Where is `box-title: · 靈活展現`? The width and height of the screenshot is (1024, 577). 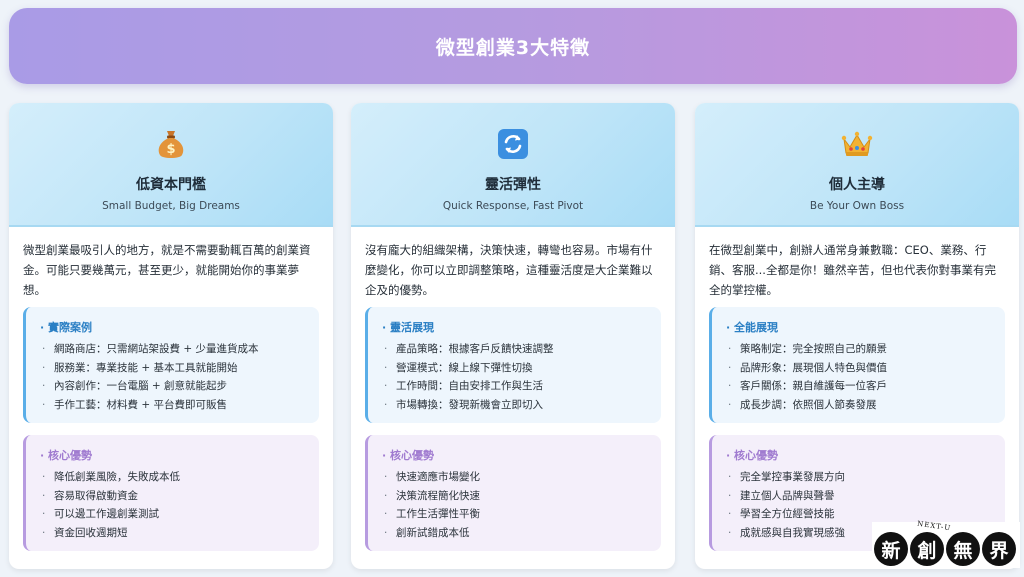 box-title: · 靈活展現 is located at coordinates (408, 327).